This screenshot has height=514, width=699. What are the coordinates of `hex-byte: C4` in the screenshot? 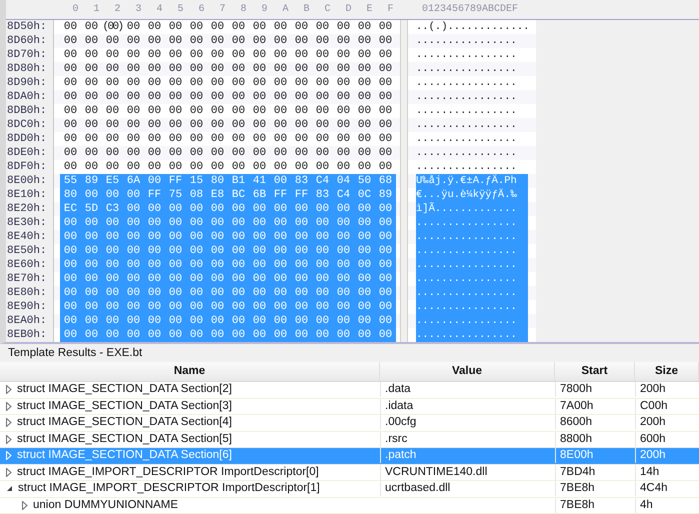 It's located at (343, 195).